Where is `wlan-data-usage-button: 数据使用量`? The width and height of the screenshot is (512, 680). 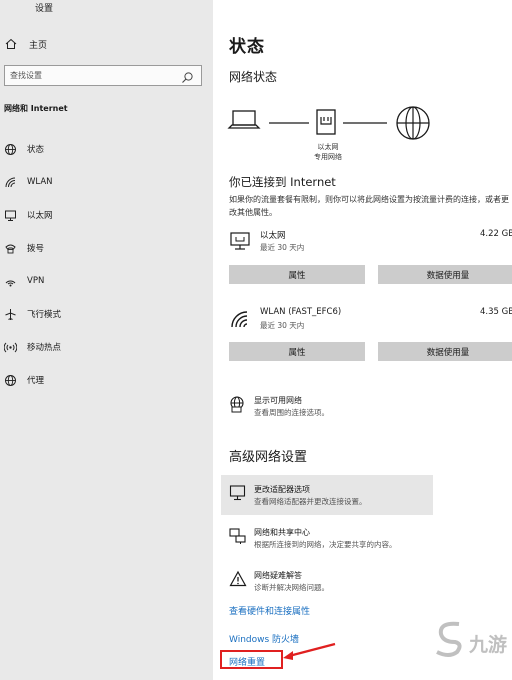
wlan-data-usage-button: 数据使用量 is located at coordinates (445, 351).